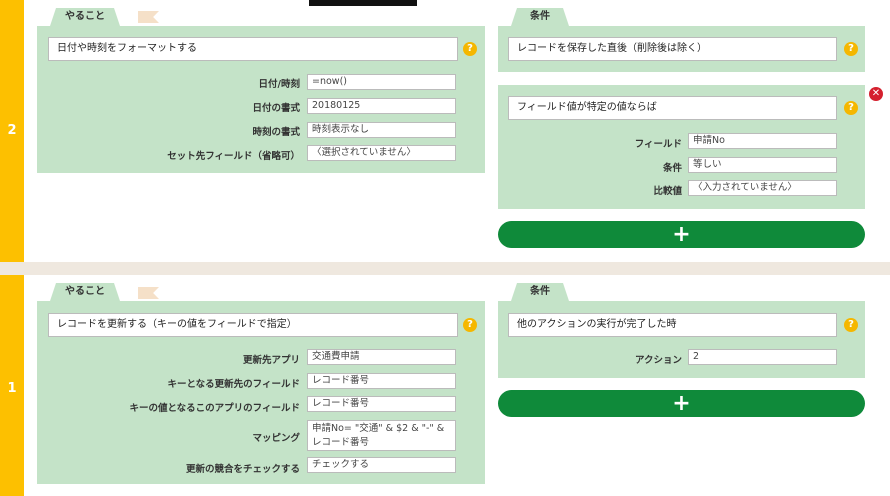  I want to click on condition-title: レコードを保存した直後（削除後は除く）, so click(672, 49).